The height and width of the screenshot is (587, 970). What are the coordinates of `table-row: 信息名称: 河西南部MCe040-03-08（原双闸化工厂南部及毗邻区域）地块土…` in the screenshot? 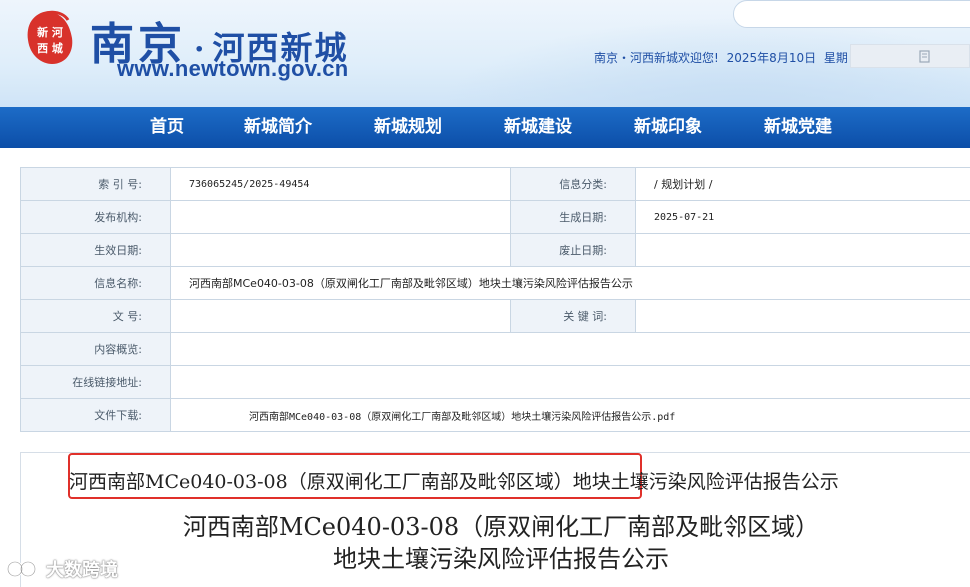 It's located at (495, 283).